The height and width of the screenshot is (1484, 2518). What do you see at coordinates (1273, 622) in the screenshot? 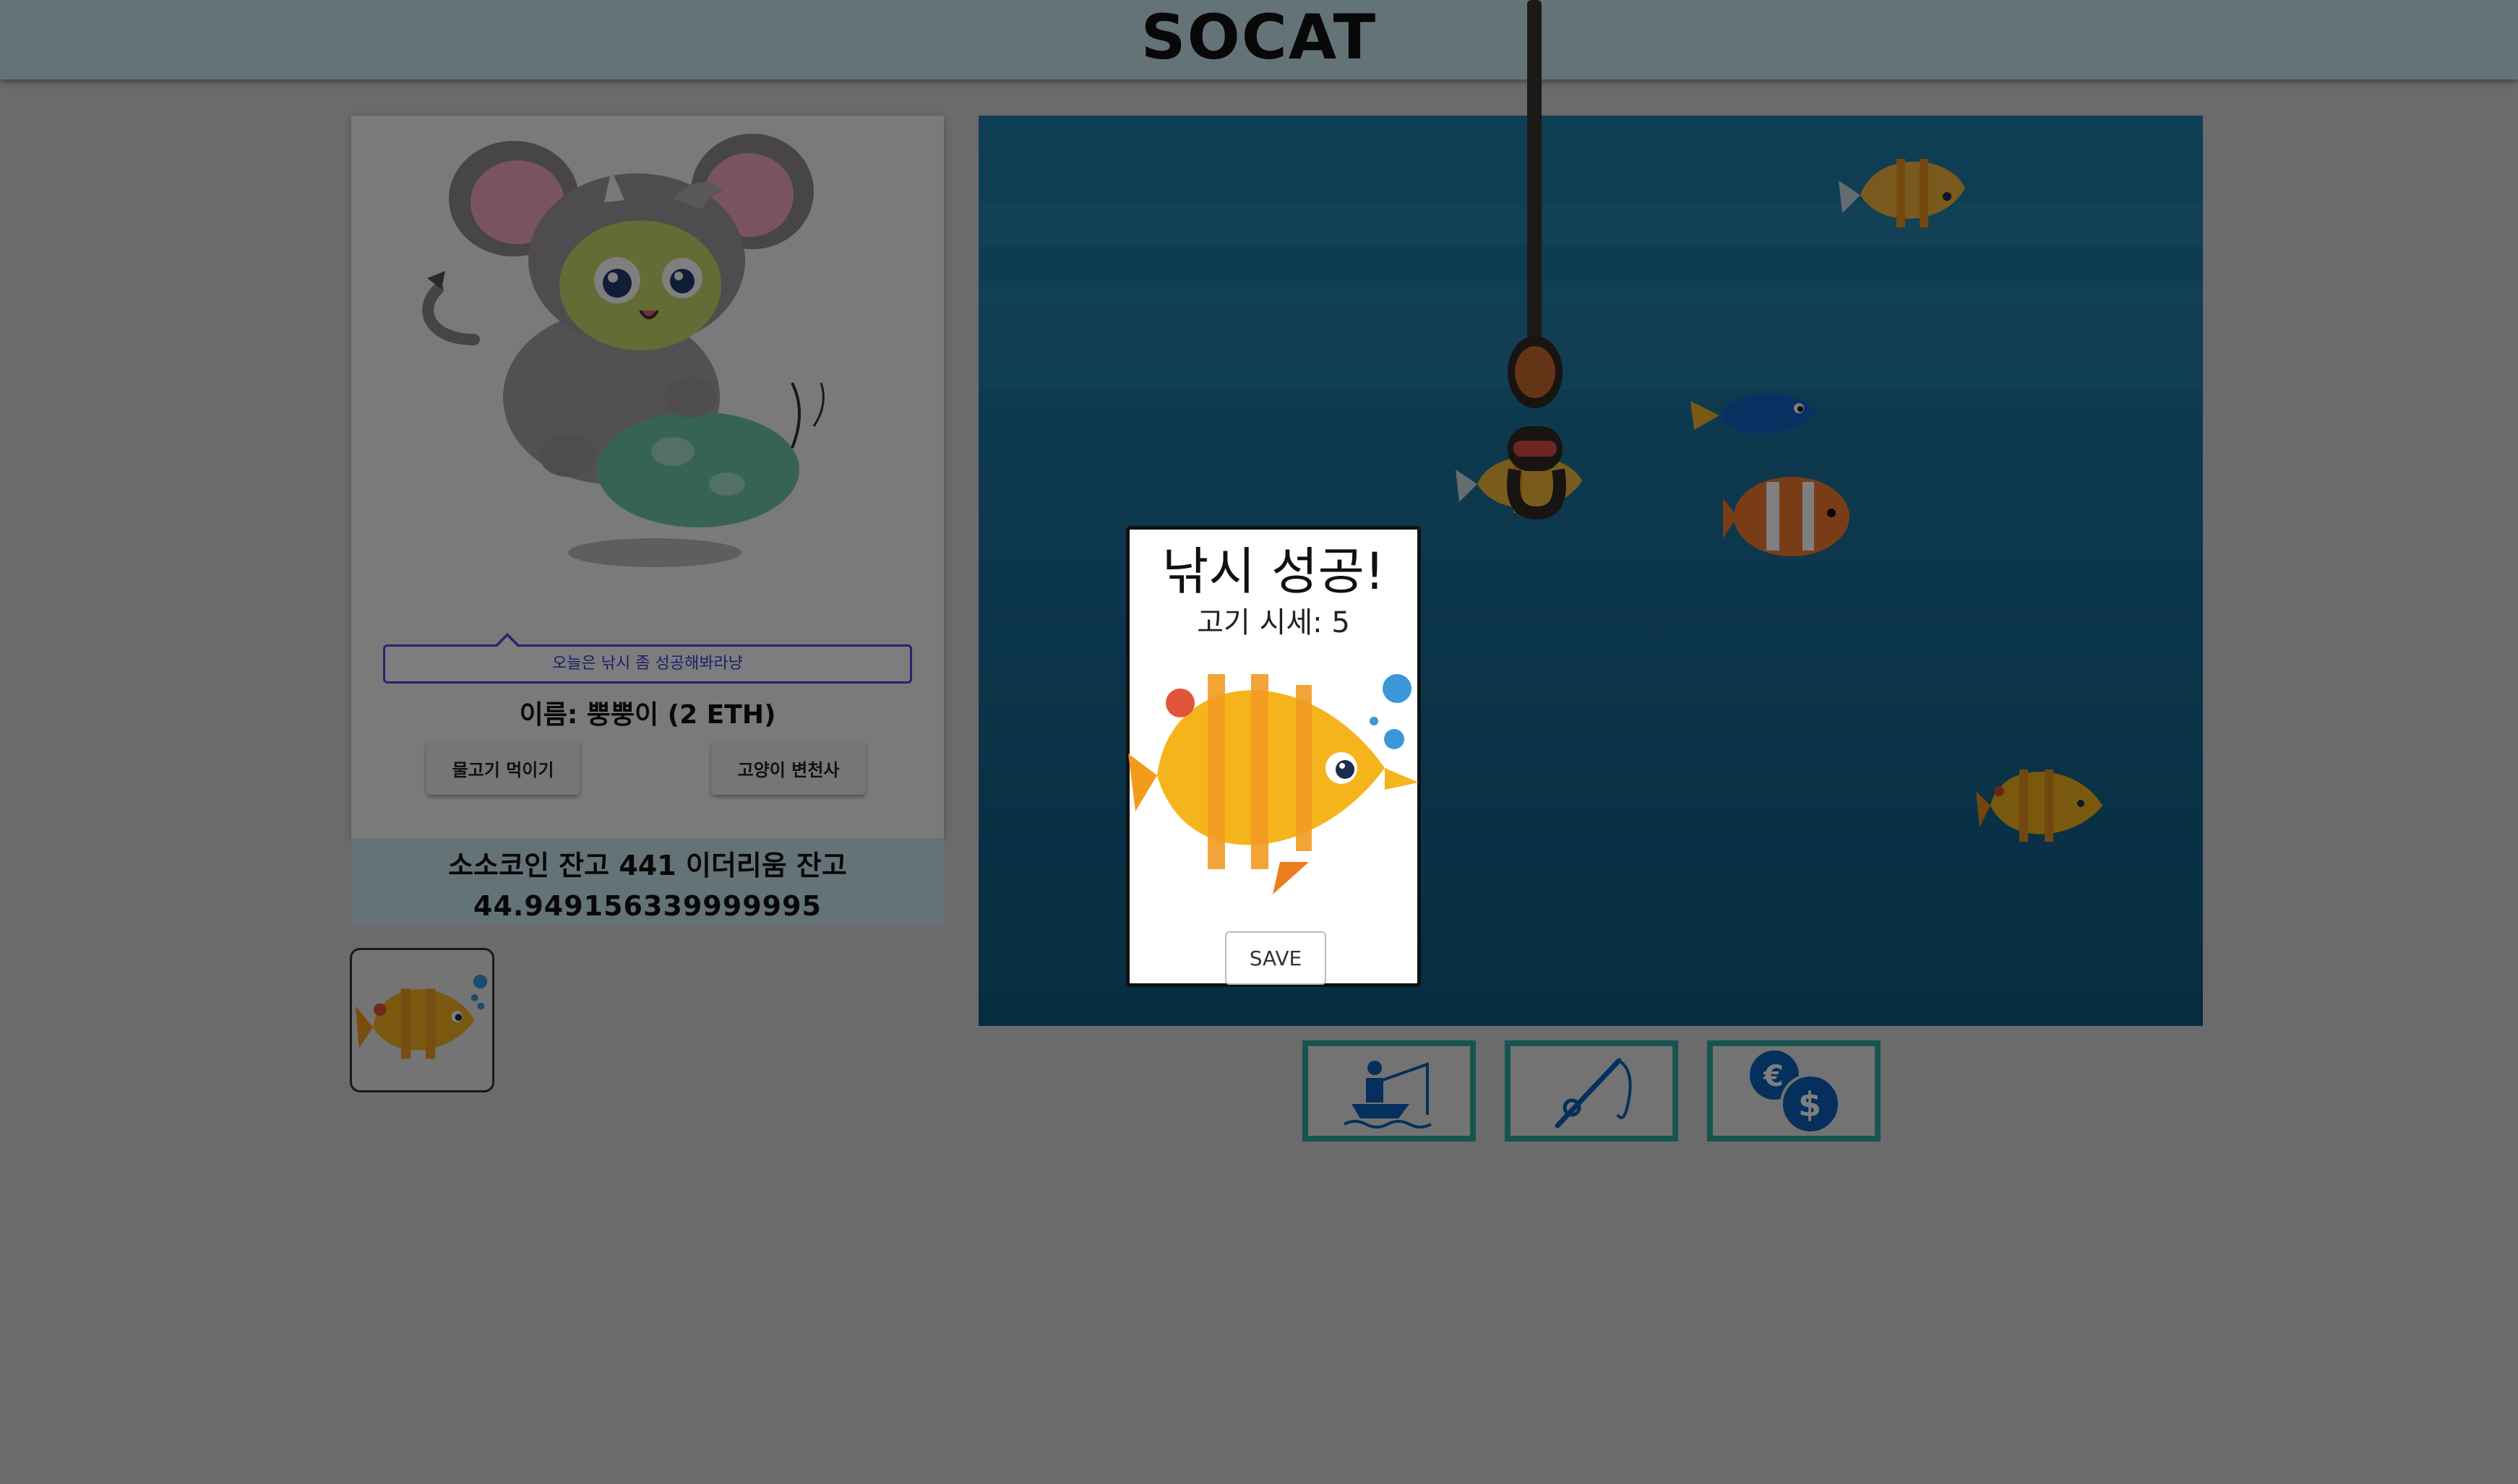
I see `fish-price-label: 고기 시세: 5` at bounding box center [1273, 622].